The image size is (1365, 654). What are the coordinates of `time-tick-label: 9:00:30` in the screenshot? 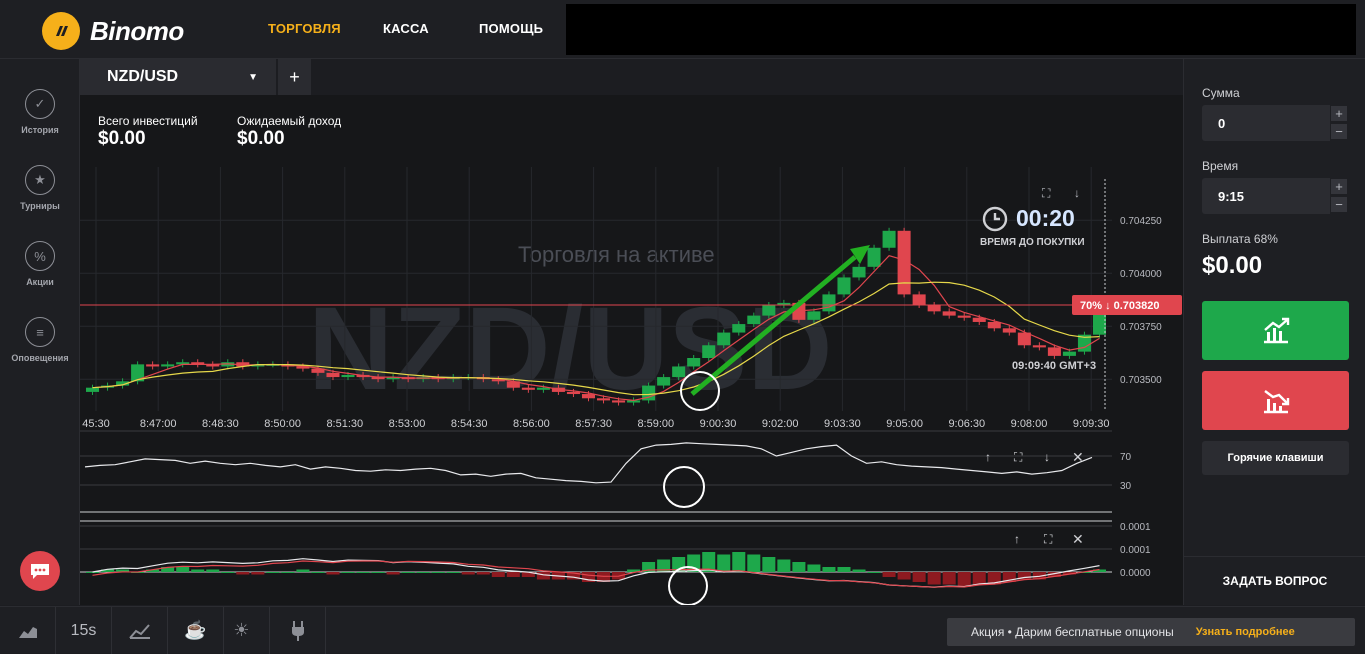 It's located at (718, 424).